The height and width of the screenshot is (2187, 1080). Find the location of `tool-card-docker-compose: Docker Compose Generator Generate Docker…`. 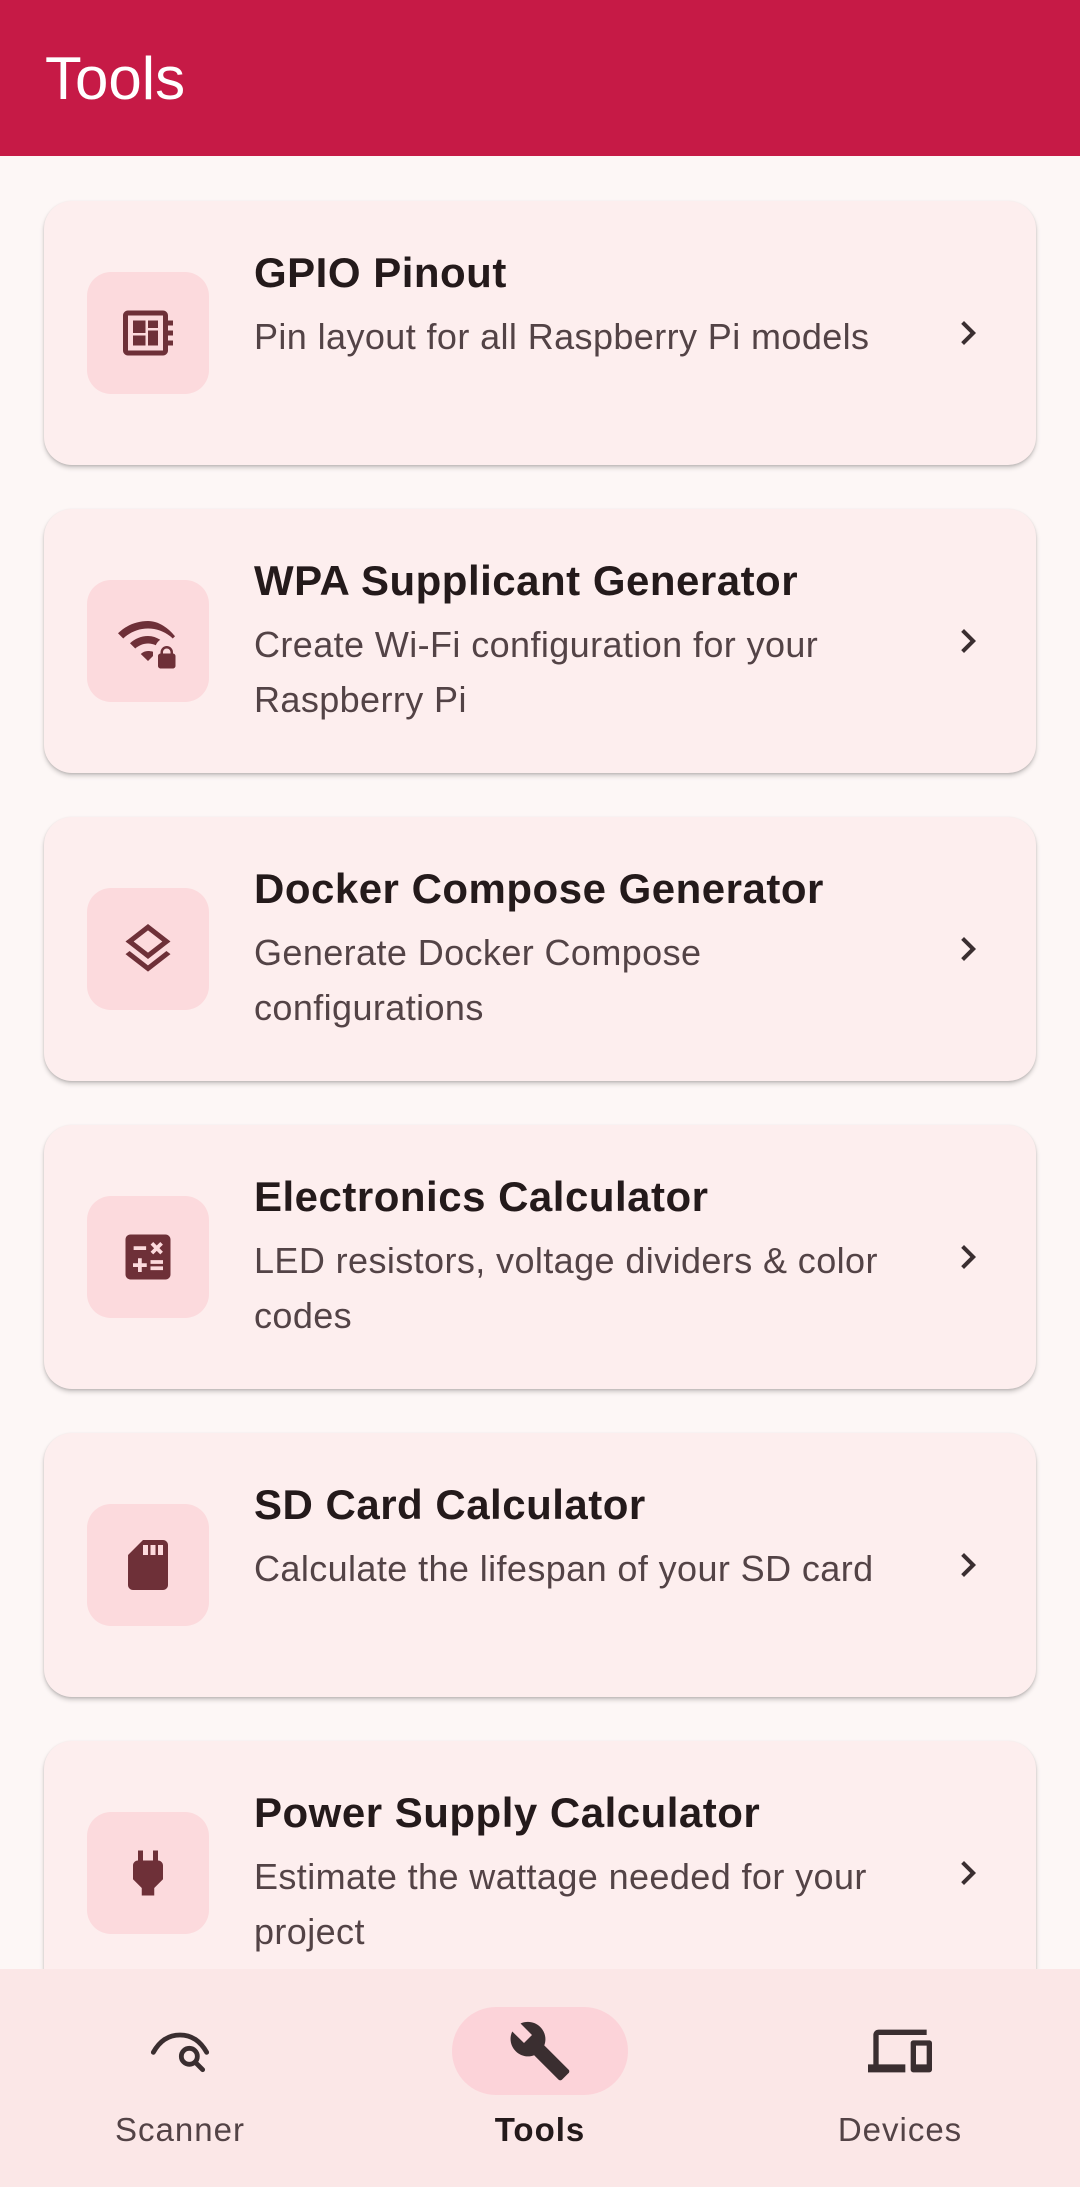

tool-card-docker-compose: Docker Compose Generator Generate Docker… is located at coordinates (540, 949).